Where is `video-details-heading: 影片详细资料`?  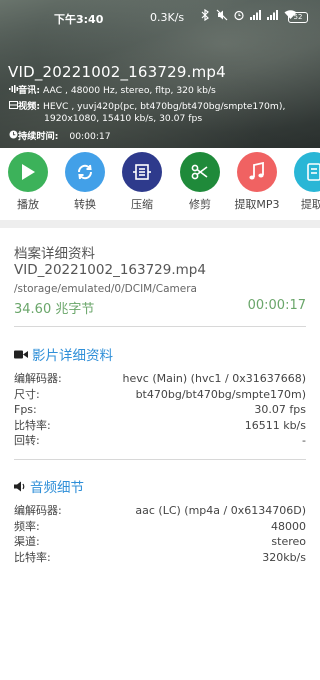 video-details-heading: 影片详细资料 is located at coordinates (63, 354).